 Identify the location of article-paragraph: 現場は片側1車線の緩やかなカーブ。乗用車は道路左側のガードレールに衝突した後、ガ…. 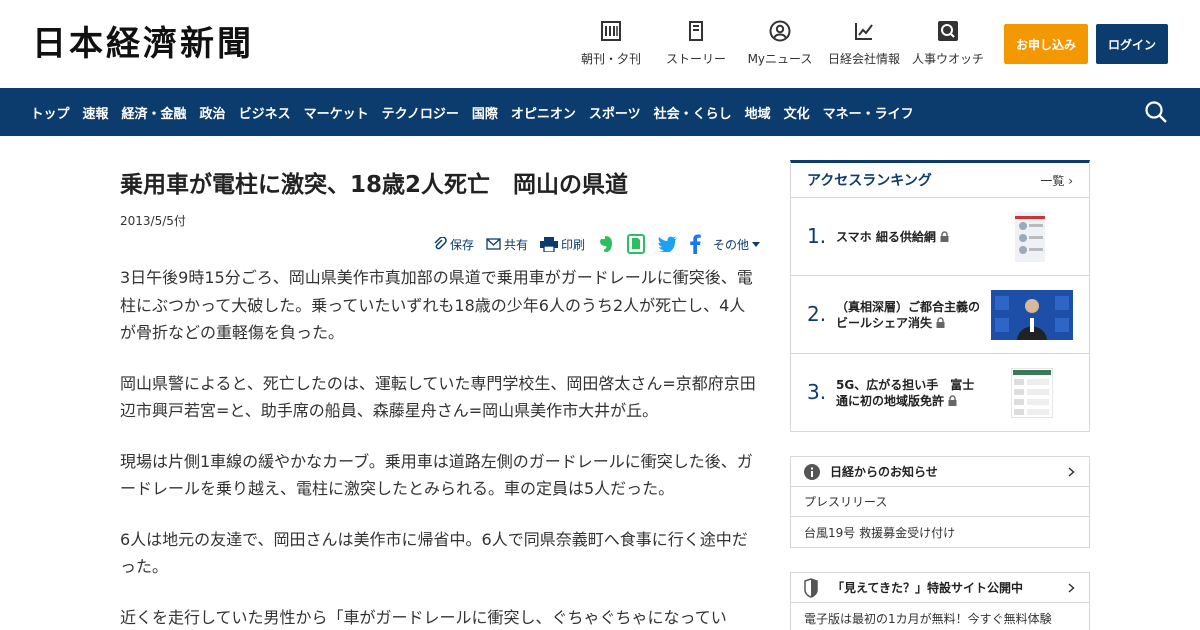
(436, 475).